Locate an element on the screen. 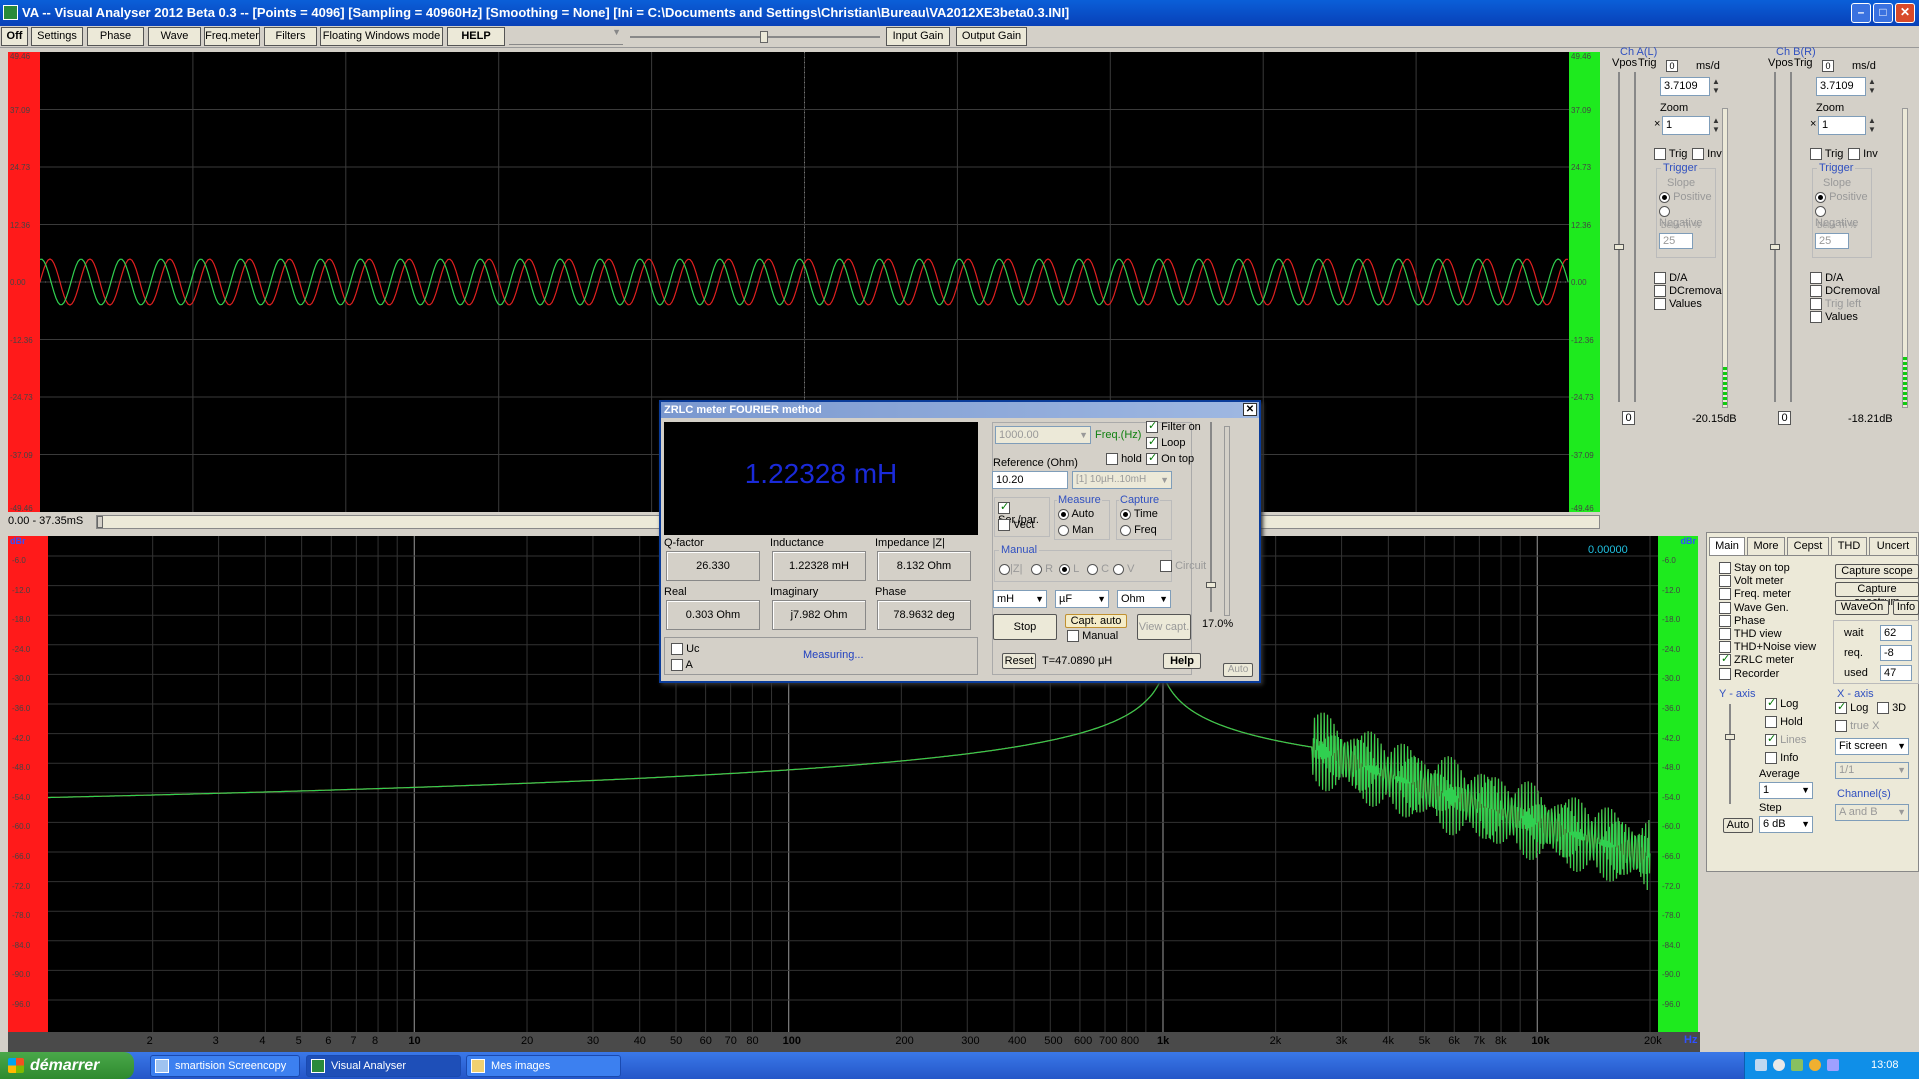 The image size is (1919, 1079). info-button: Info is located at coordinates (1906, 607).